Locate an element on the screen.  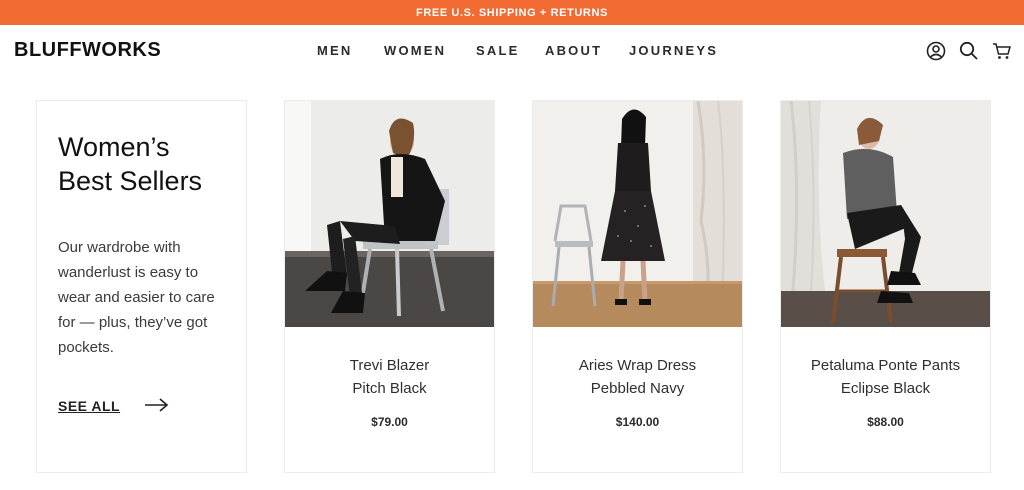
main-nav: MEN WOMEN SALE ABOUT JOURNEYS is located at coordinates (512, 52).